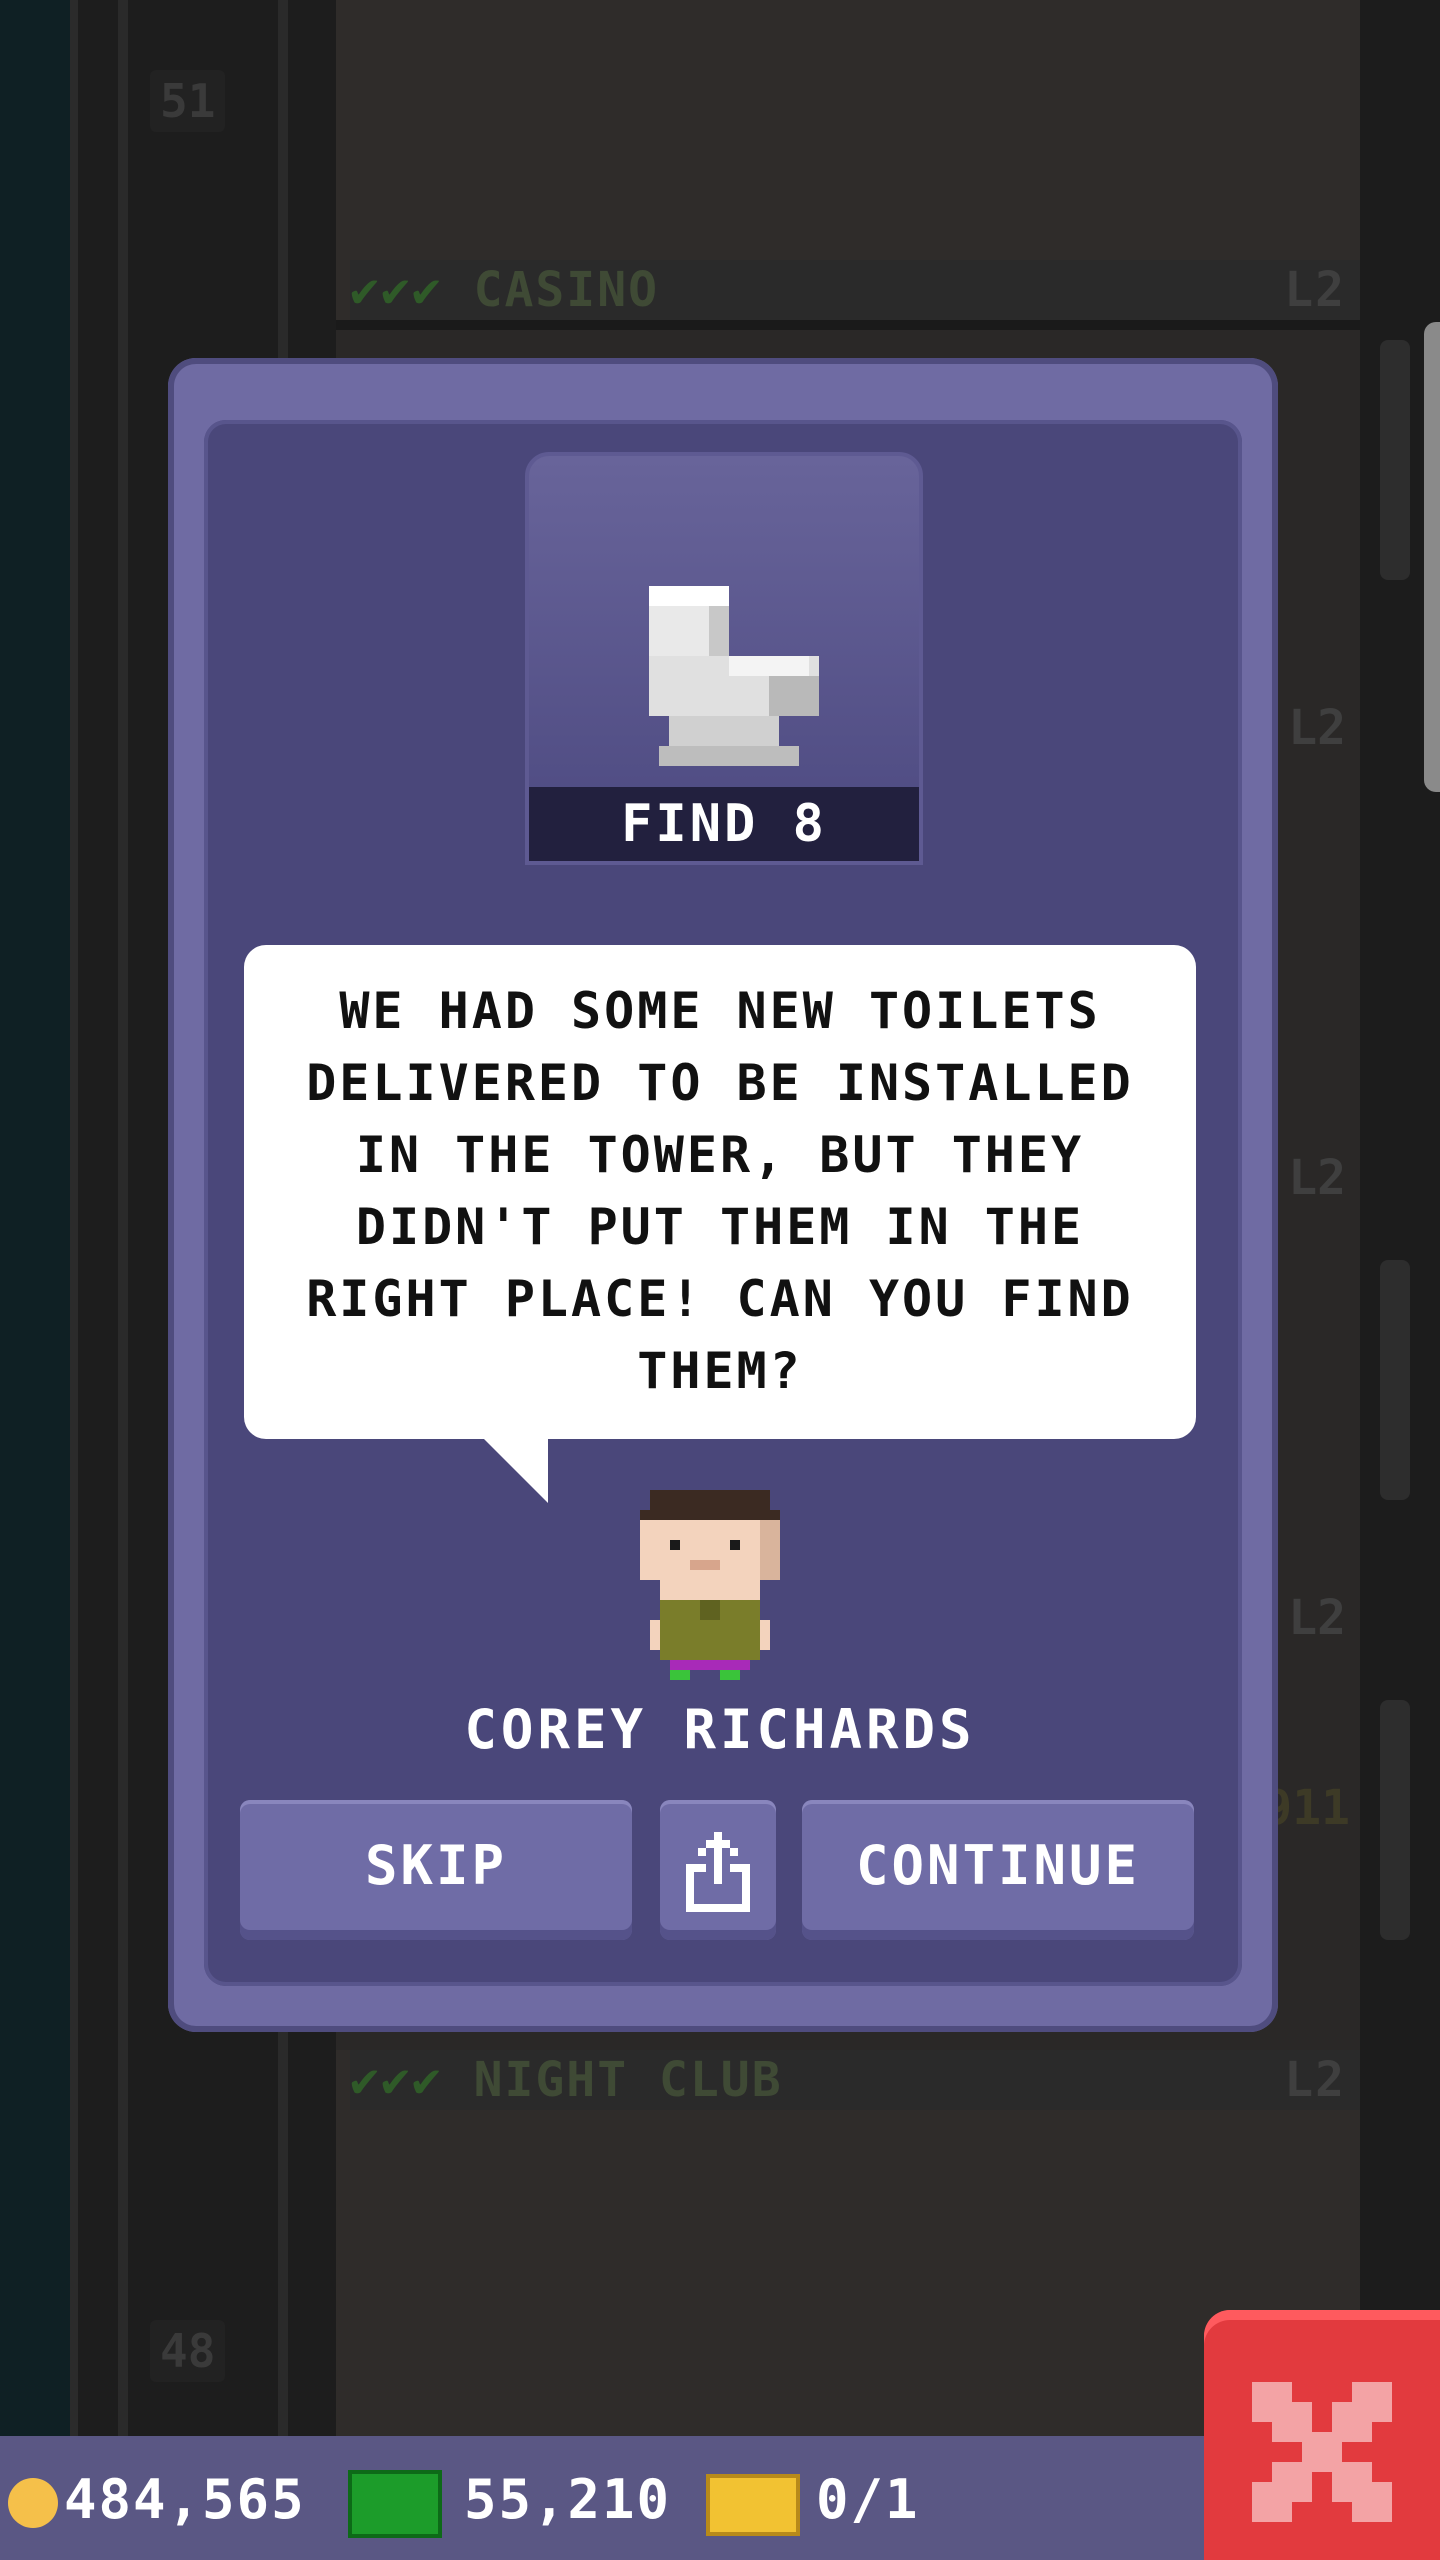 This screenshot has width=1440, height=2560. I want to click on mission-item-card: FIND 8, so click(724, 658).